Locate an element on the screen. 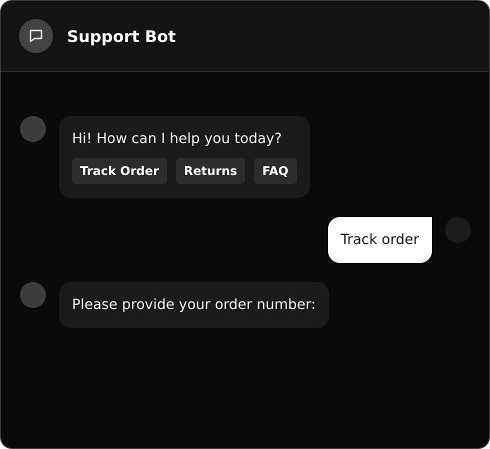 The image size is (490, 449). quick-reply-button: FAQ is located at coordinates (275, 171).